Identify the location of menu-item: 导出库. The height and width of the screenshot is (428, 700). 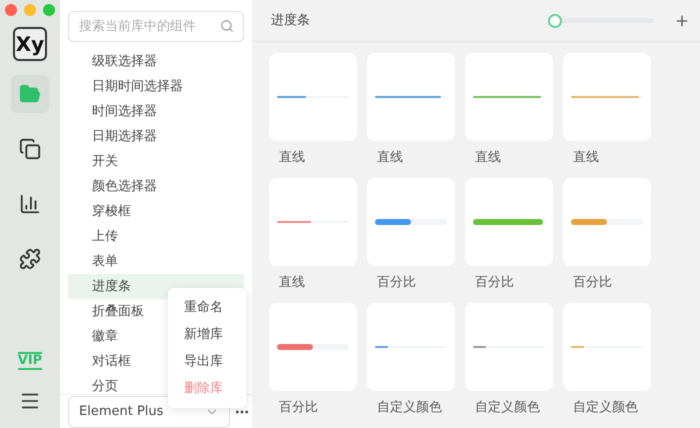
(207, 361).